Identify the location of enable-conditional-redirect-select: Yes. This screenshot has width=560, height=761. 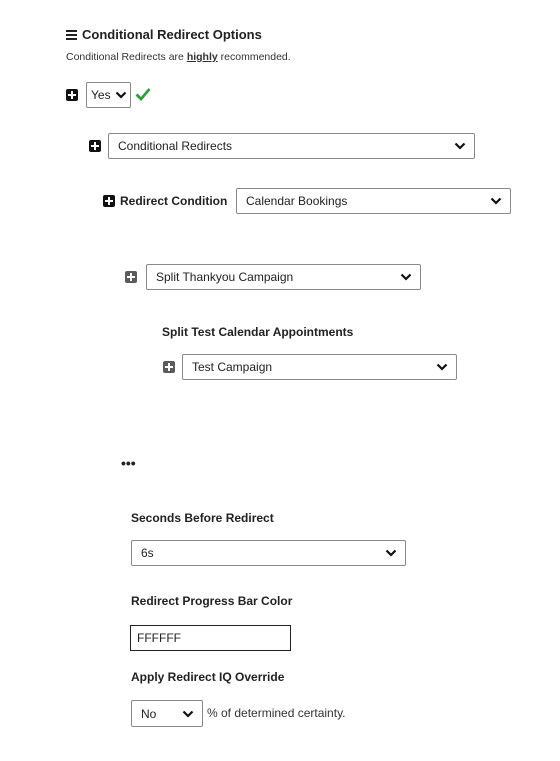
(108, 95).